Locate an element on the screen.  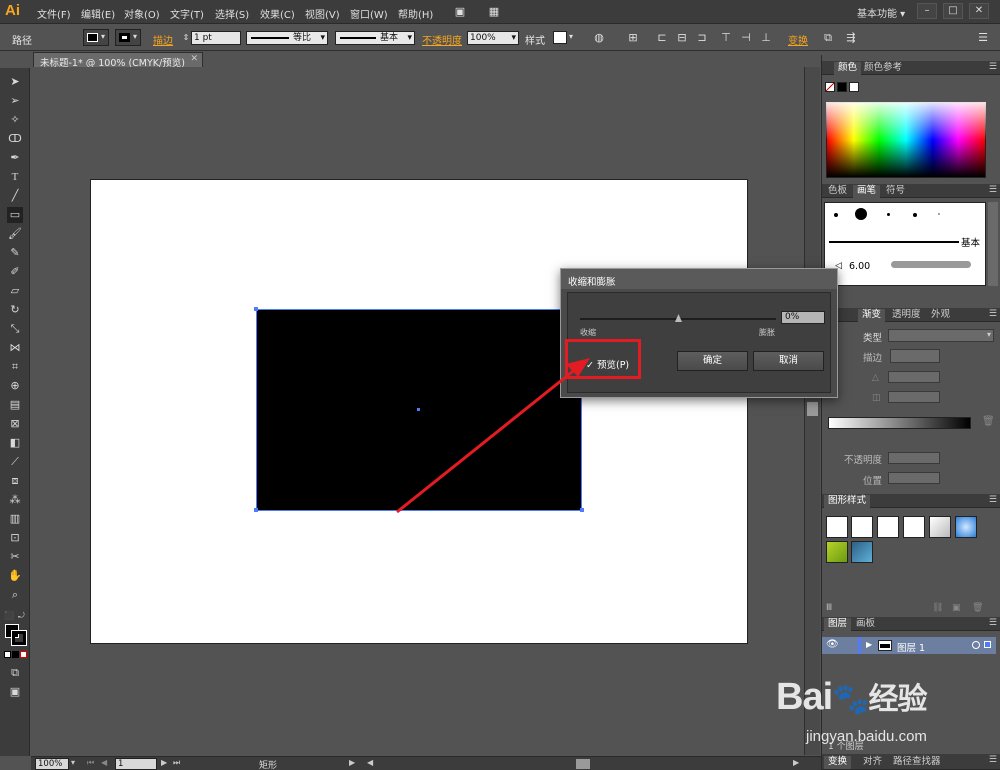
workspace-switcher: 基本功能 ▾ is located at coordinates (881, 12).